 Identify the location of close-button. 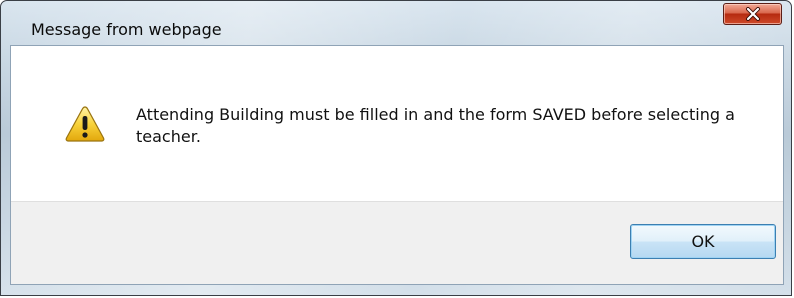
(752, 14).